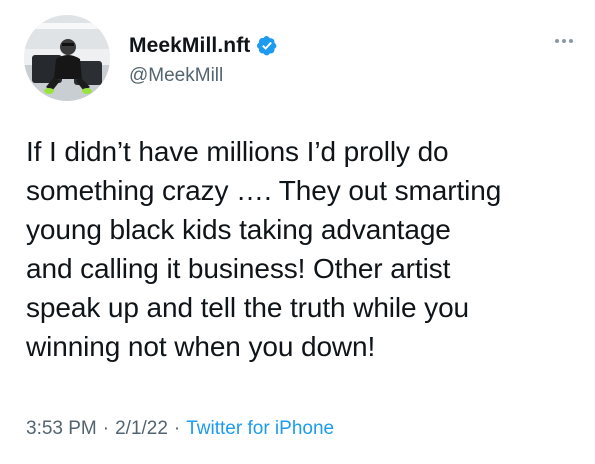  What do you see at coordinates (260, 429) in the screenshot?
I see `tweet-source-link: Twitter for iPhone` at bounding box center [260, 429].